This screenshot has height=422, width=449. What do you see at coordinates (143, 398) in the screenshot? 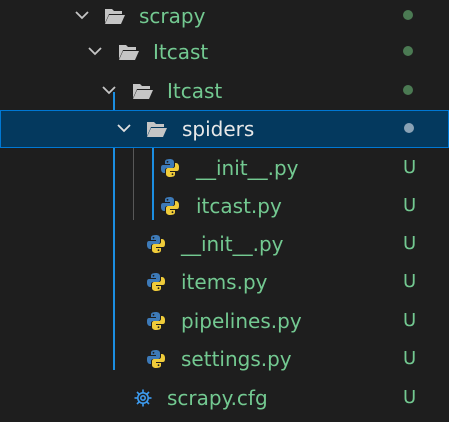
I see `gear-icon` at bounding box center [143, 398].